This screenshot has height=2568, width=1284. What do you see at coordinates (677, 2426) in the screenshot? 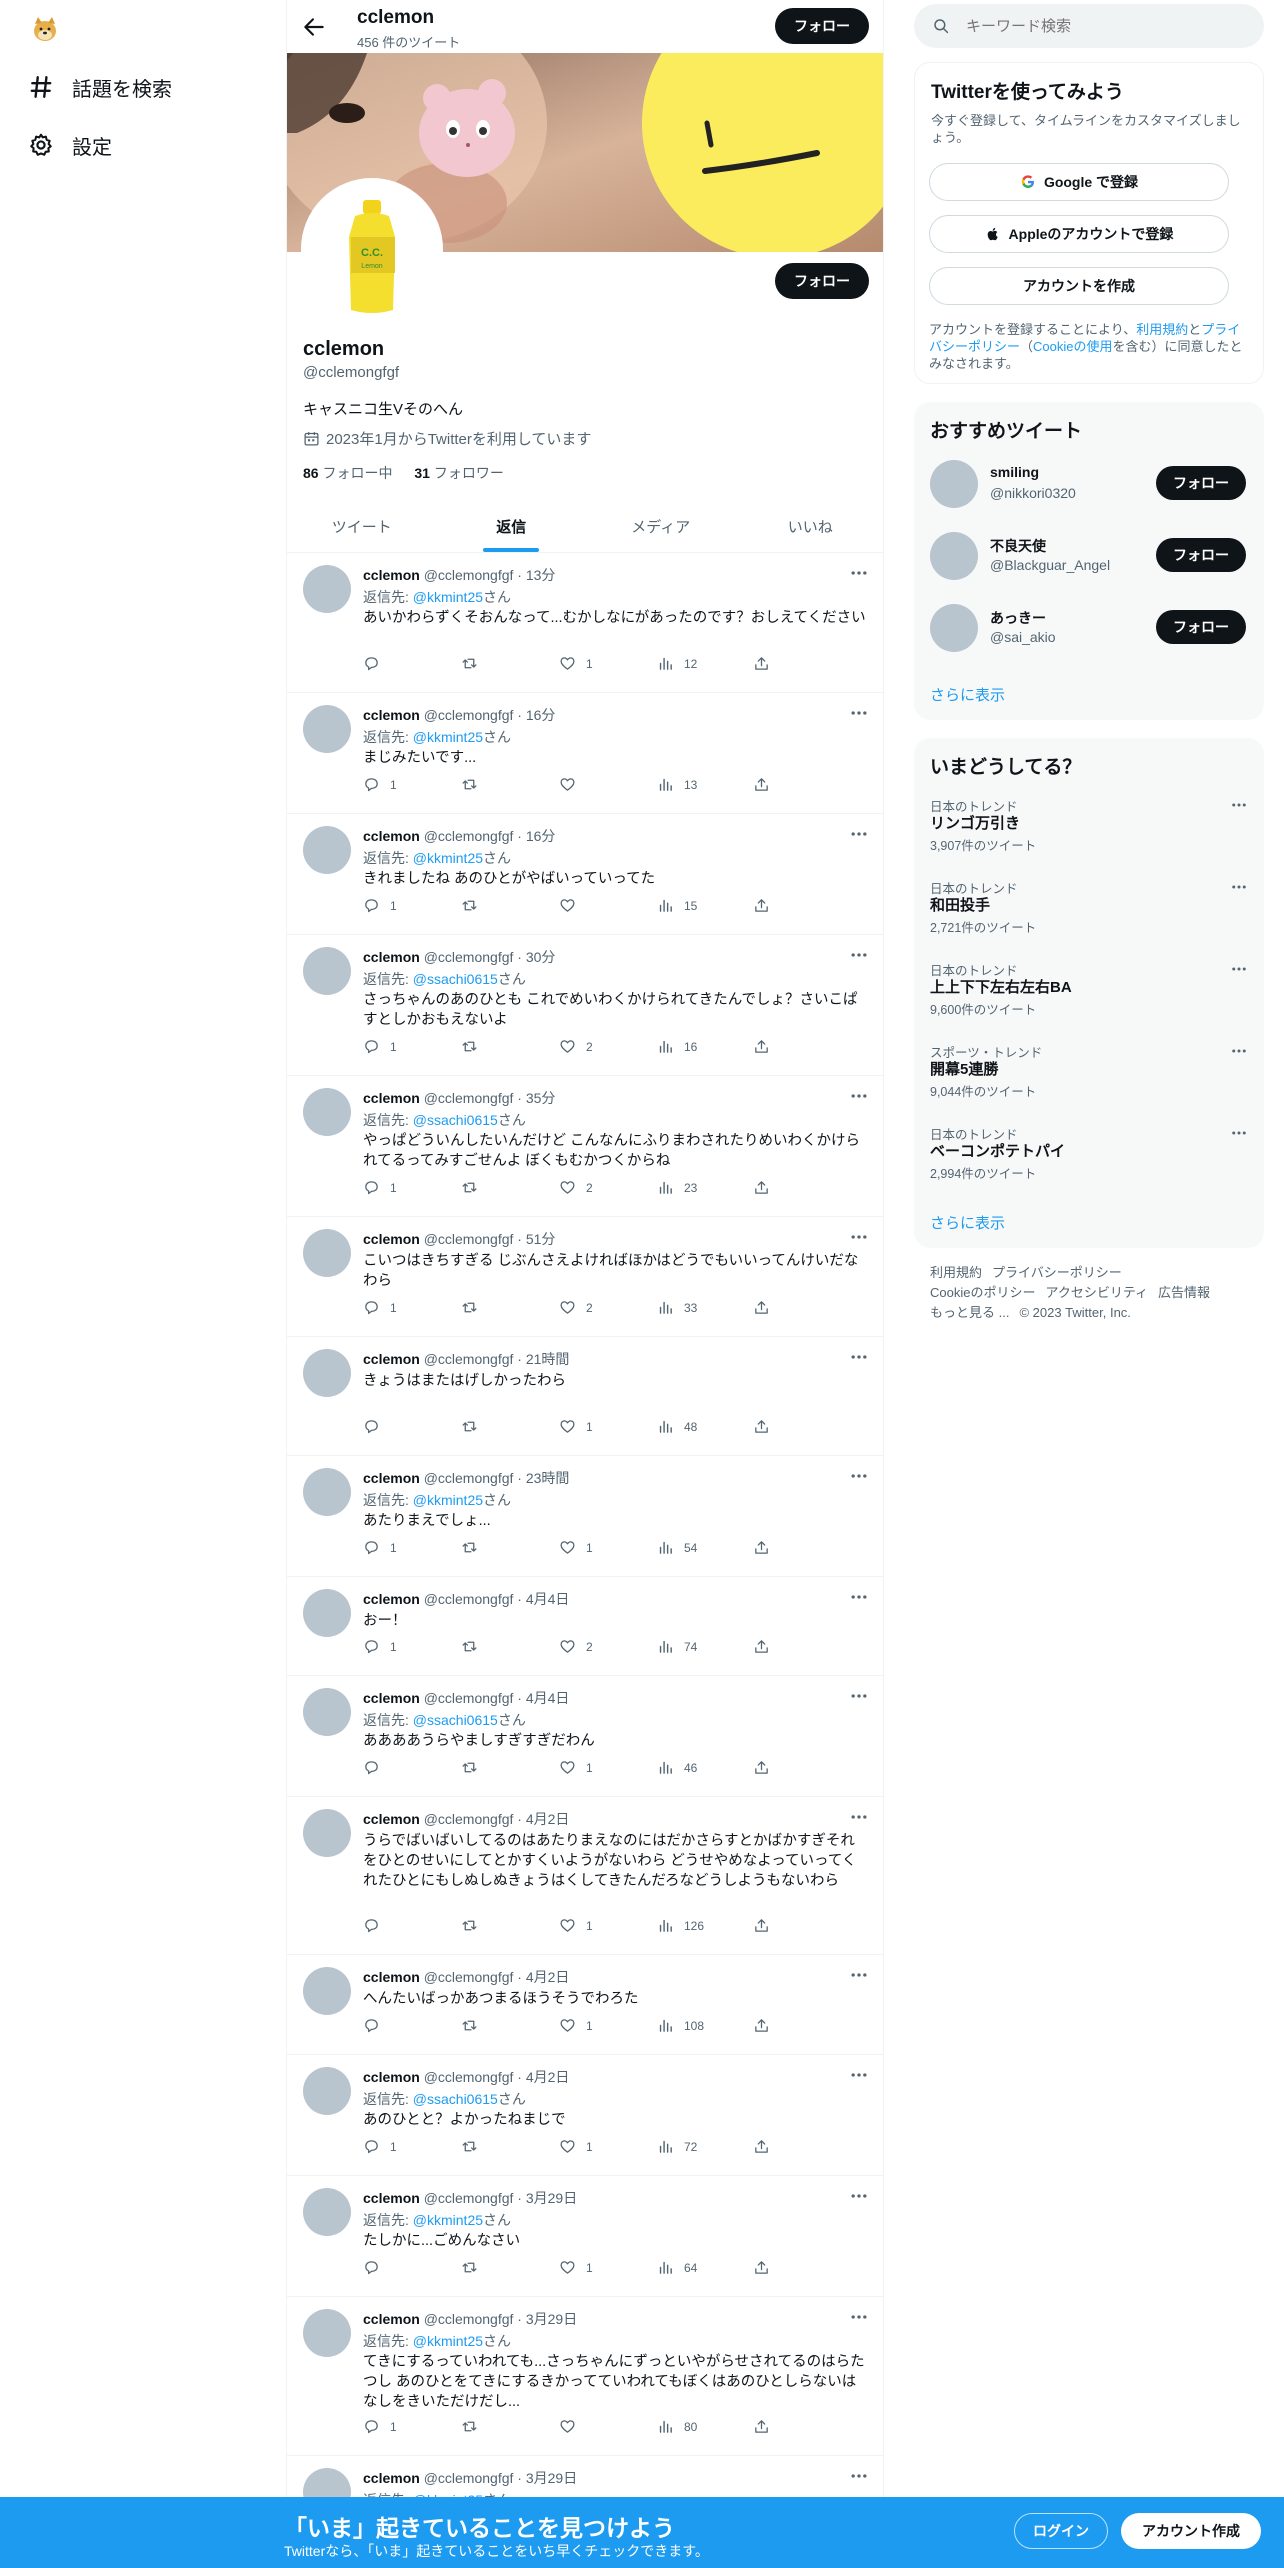
I see `views-button: 80` at bounding box center [677, 2426].